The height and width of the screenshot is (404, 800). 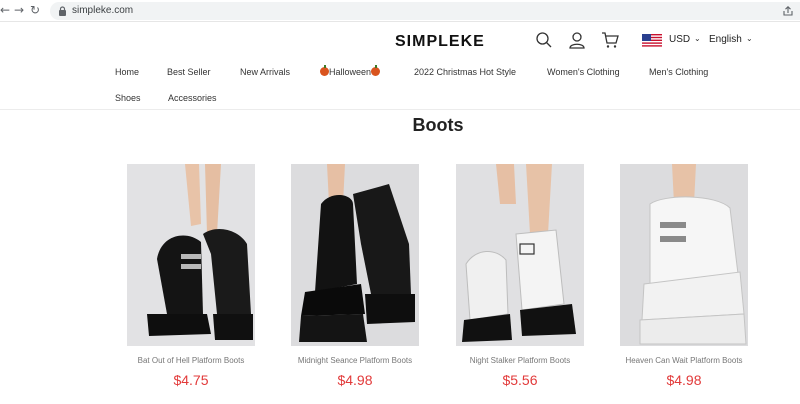 What do you see at coordinates (62, 11) in the screenshot?
I see `lock-icon` at bounding box center [62, 11].